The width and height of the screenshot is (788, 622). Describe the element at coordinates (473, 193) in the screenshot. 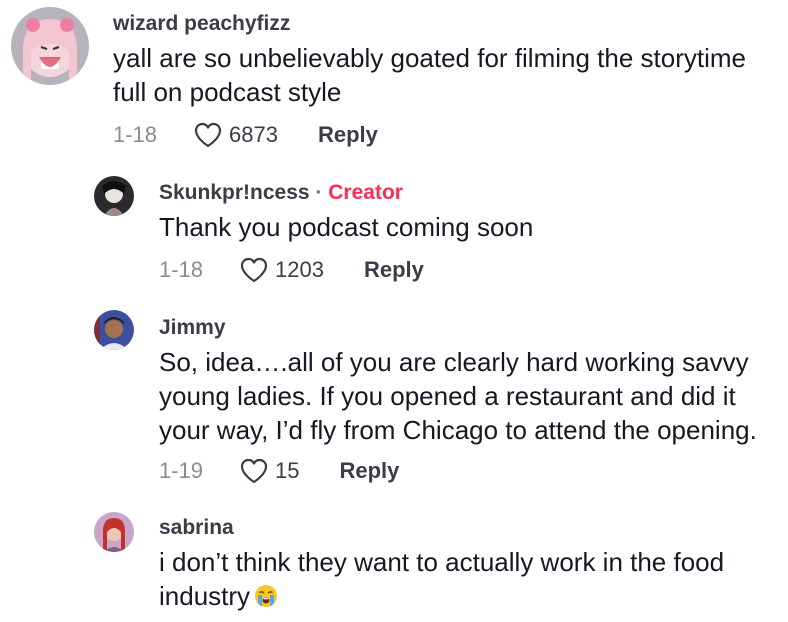

I see `comment-username: Skunkpr!ncess · Creator` at that location.